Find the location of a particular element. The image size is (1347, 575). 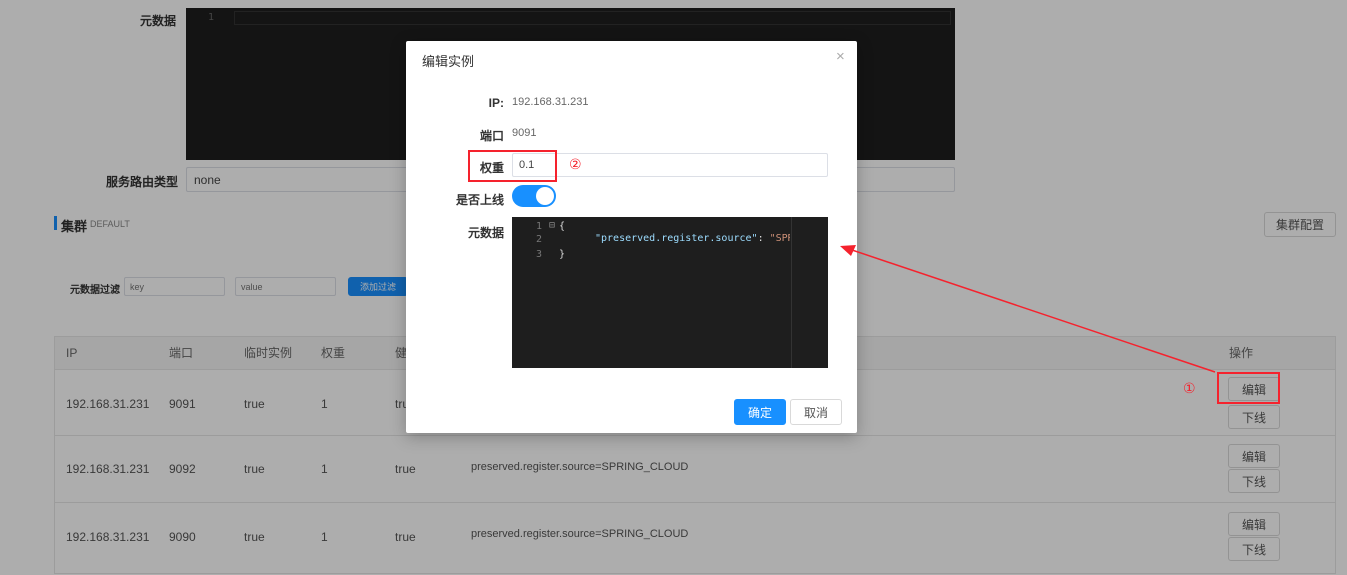

metadata-modal-label: 元数据 is located at coordinates (485, 233).